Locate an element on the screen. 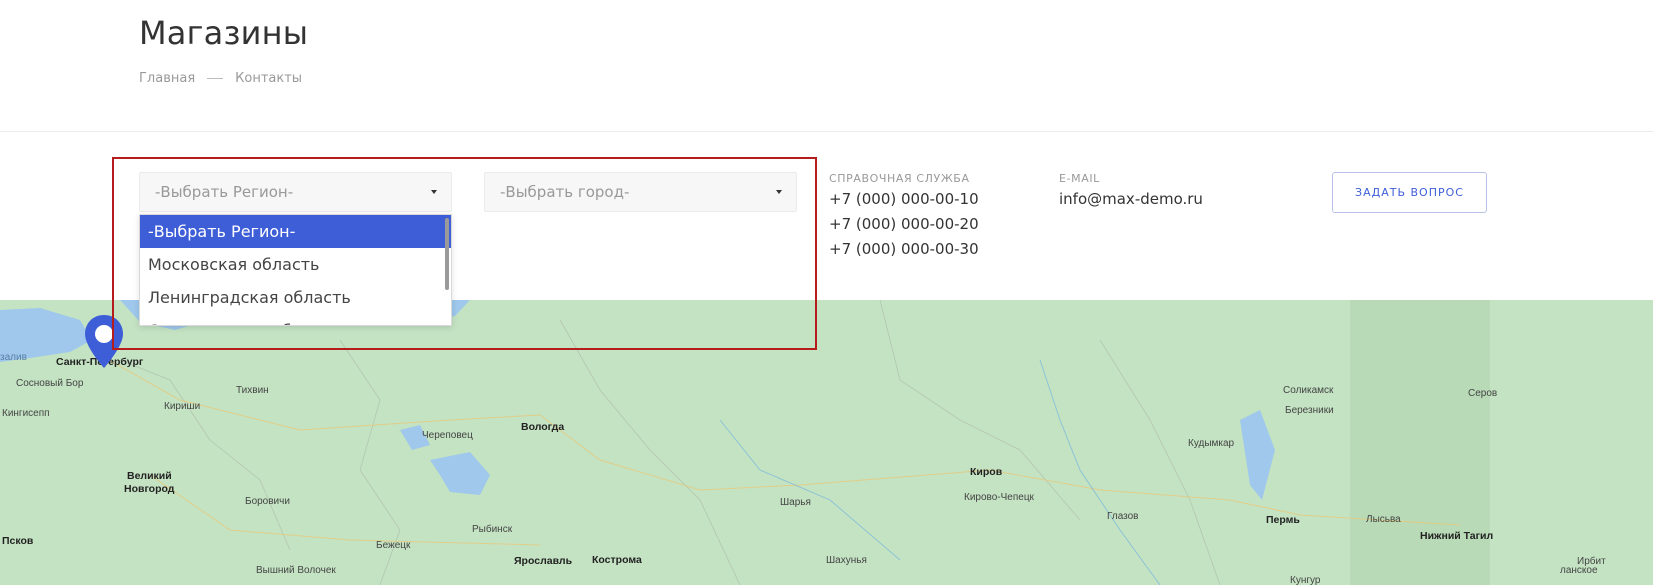 This screenshot has width=1653, height=585. header-divider is located at coordinates (826, 131).